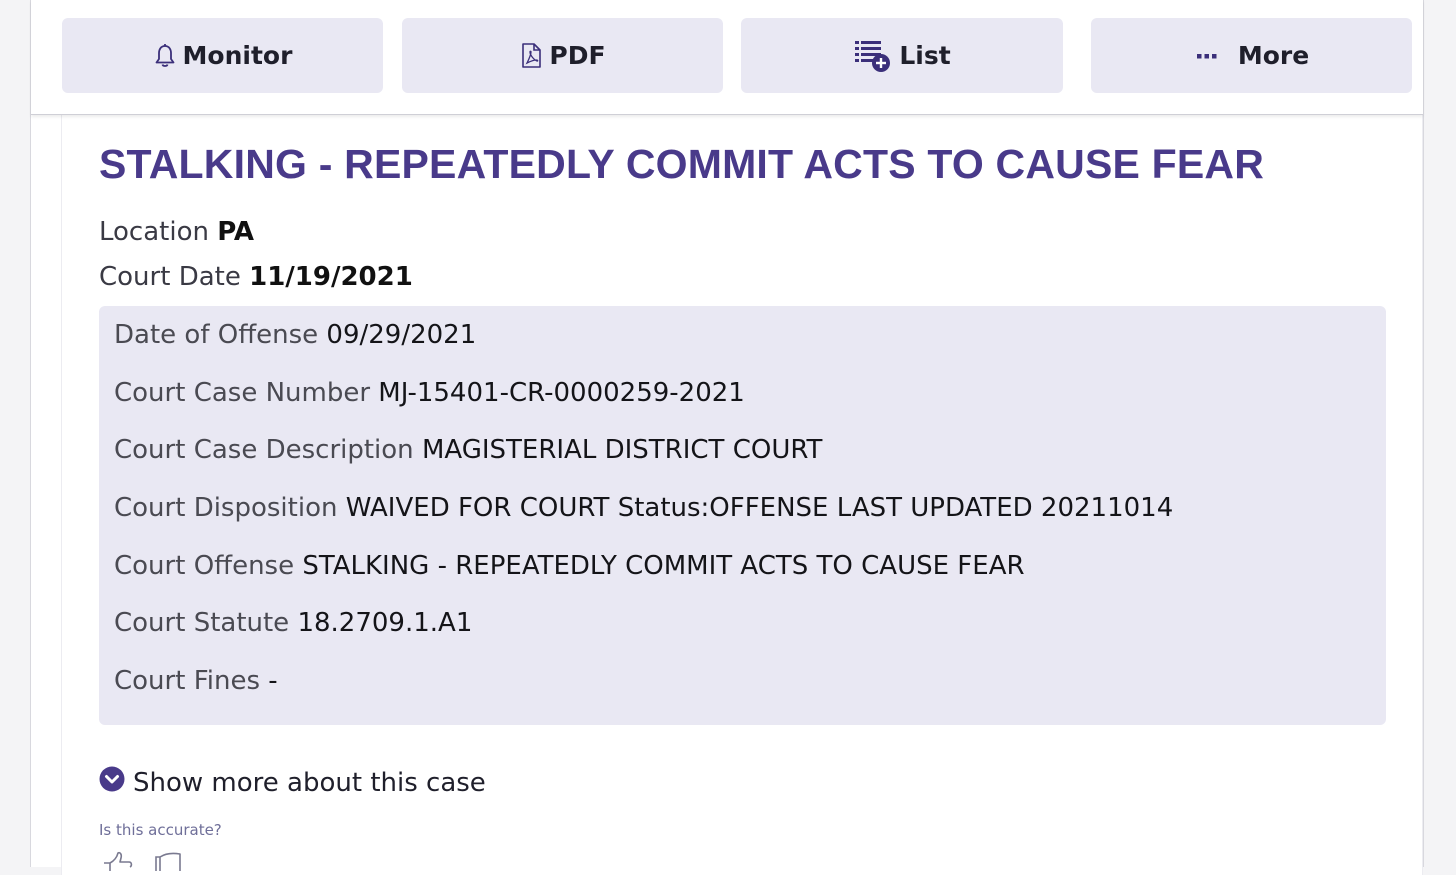 This screenshot has height=875, width=1456. I want to click on monitor-button: Monitor, so click(222, 55).